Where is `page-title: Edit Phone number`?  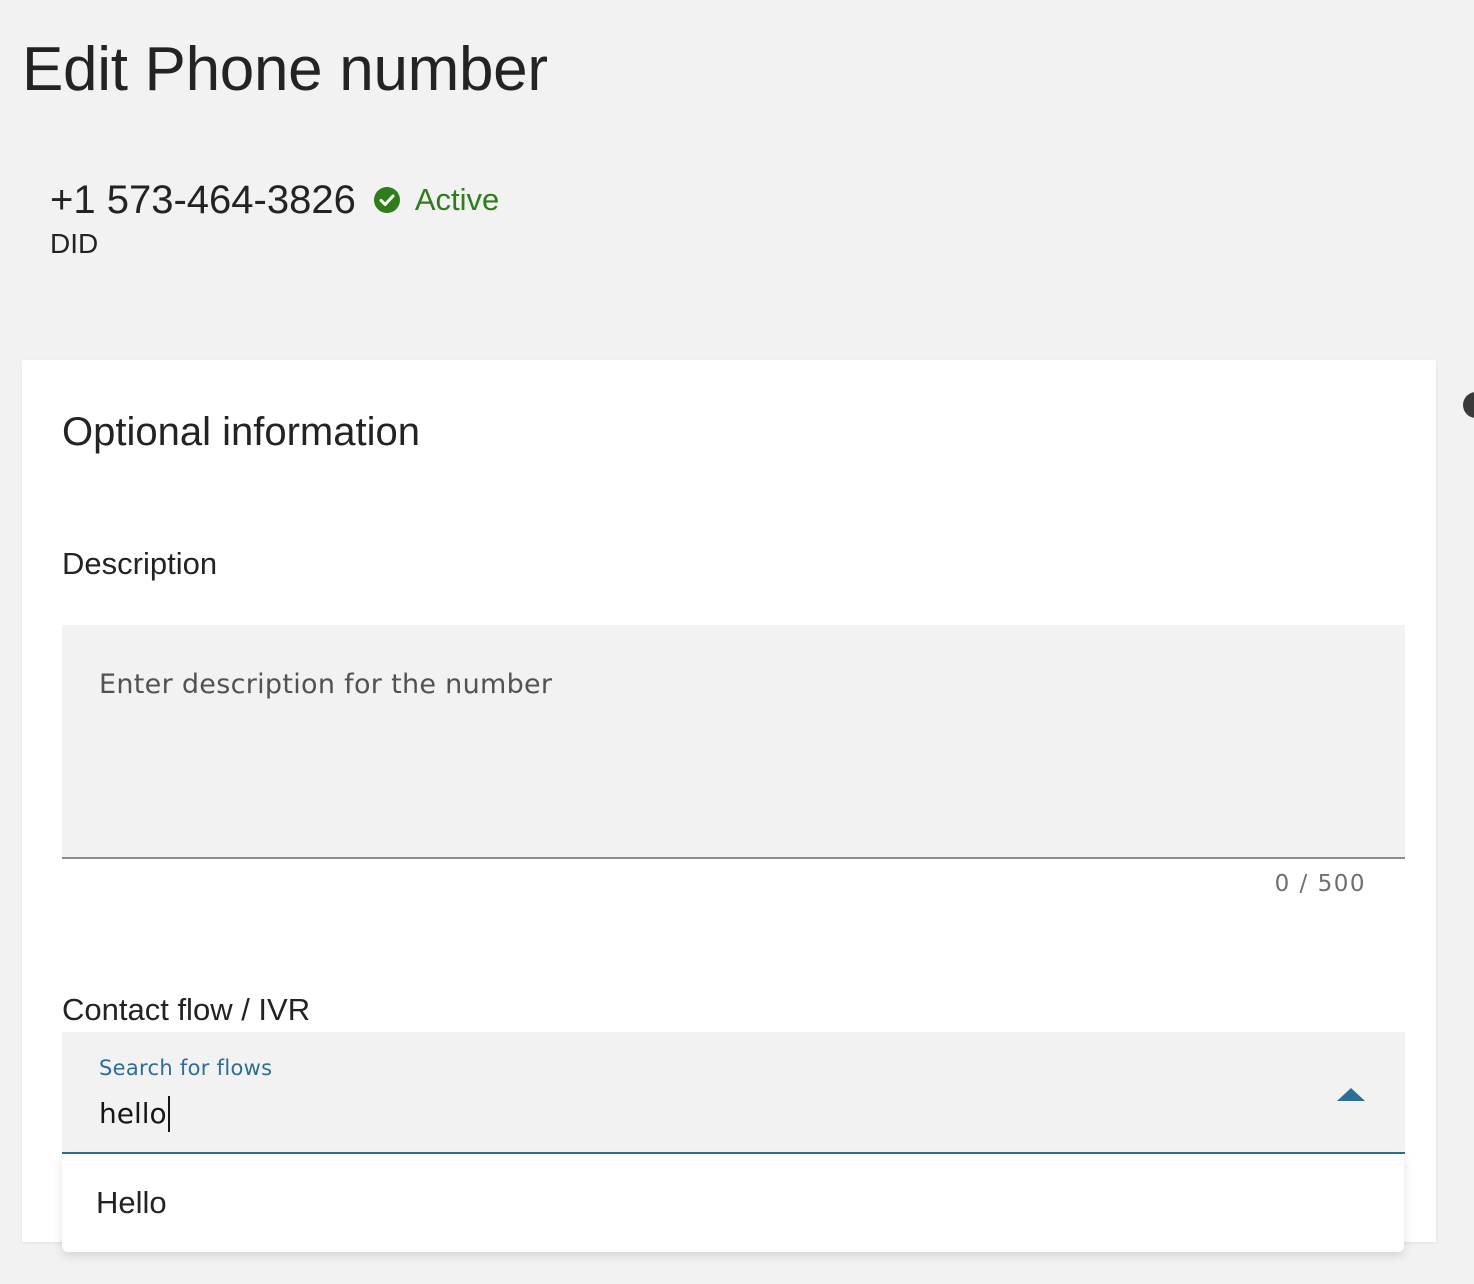
page-title: Edit Phone number is located at coordinates (285, 69).